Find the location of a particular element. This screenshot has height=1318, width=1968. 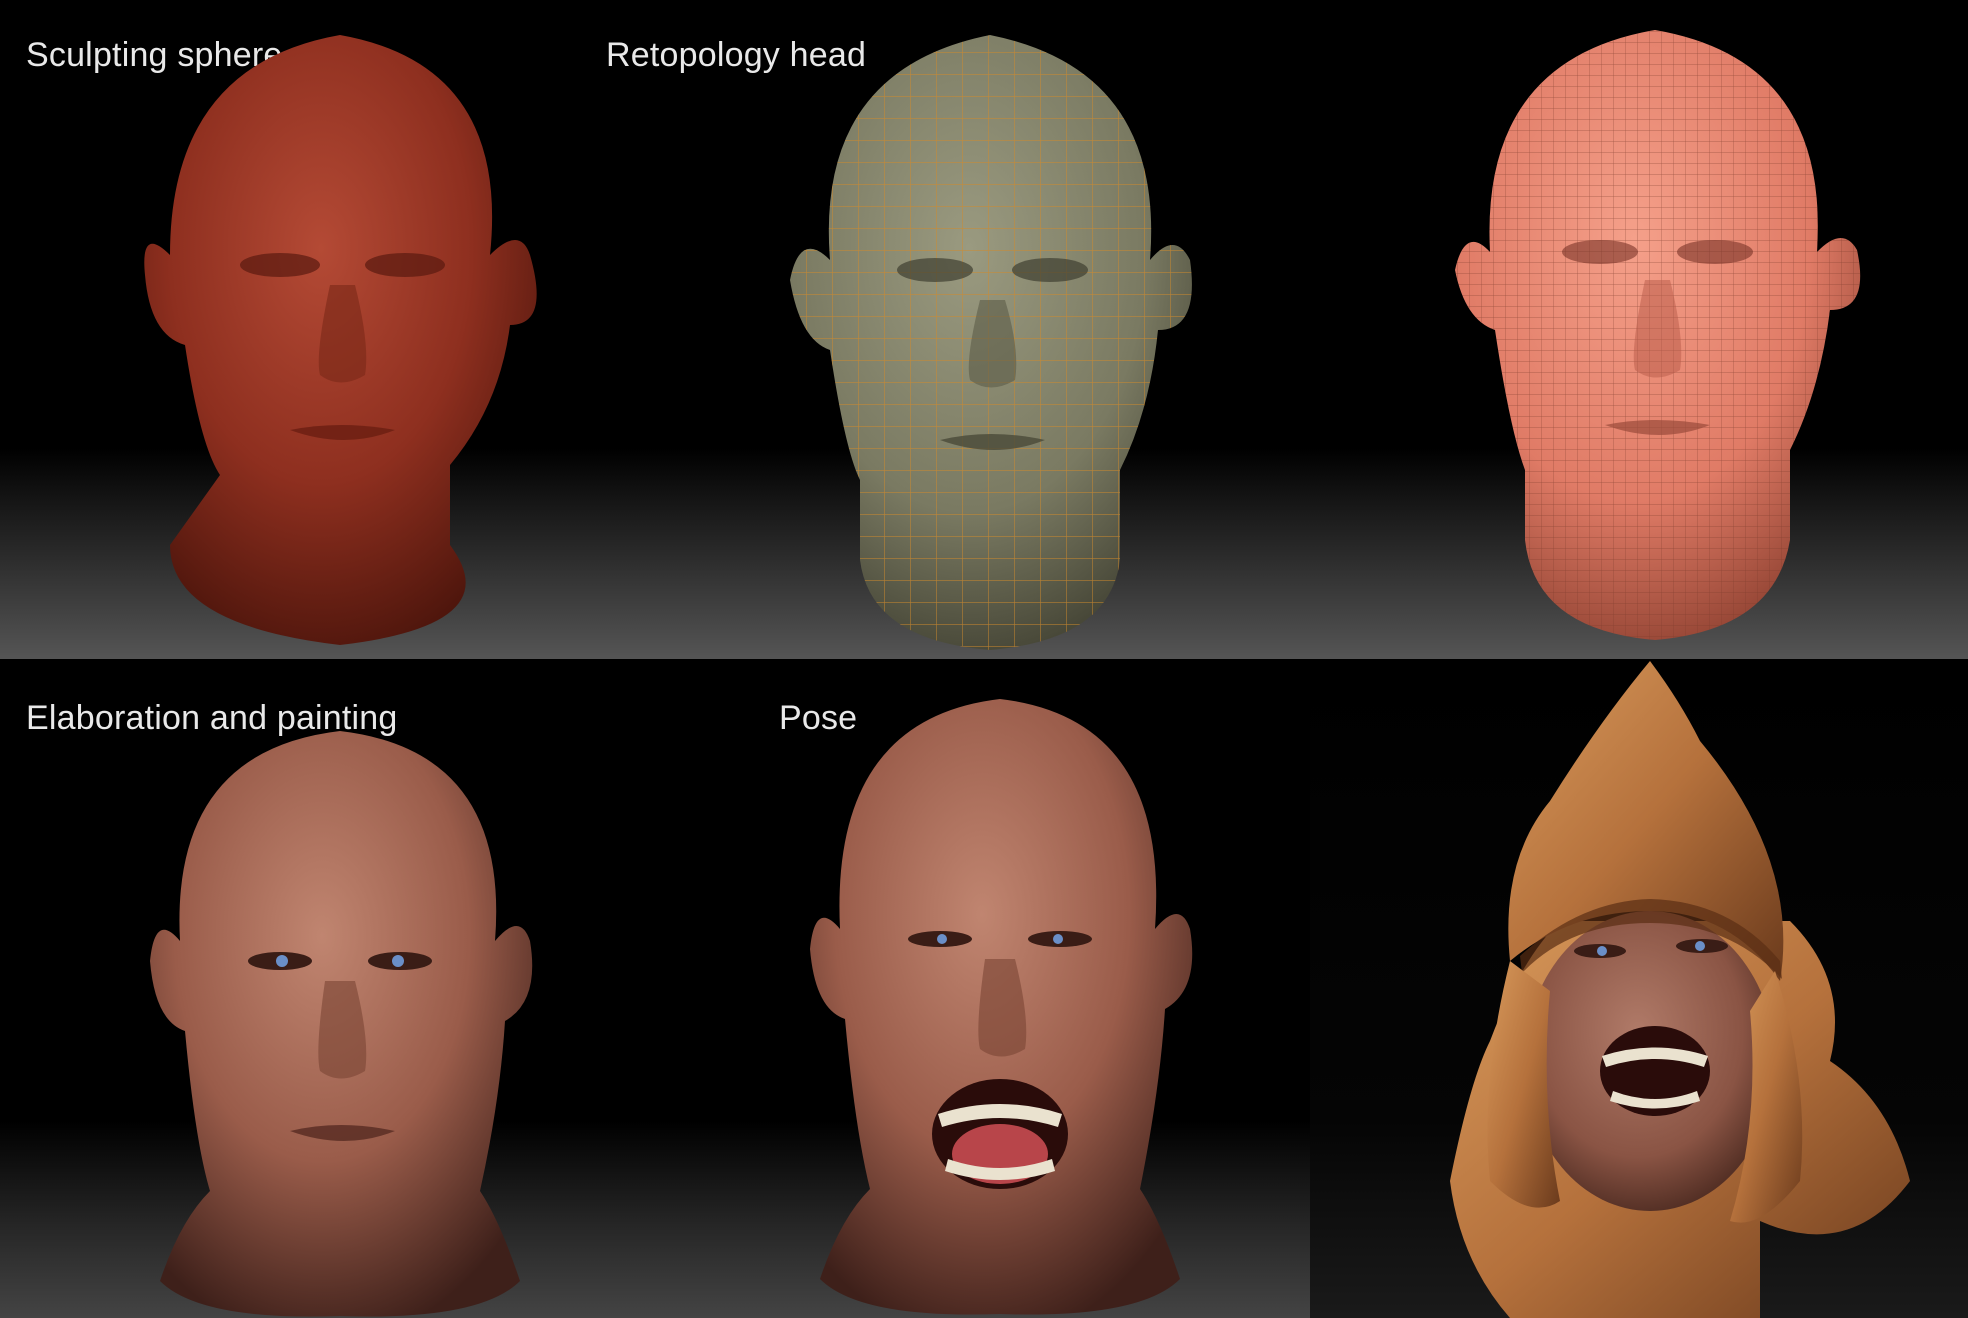

sculpted-head-render is located at coordinates (340, 340).